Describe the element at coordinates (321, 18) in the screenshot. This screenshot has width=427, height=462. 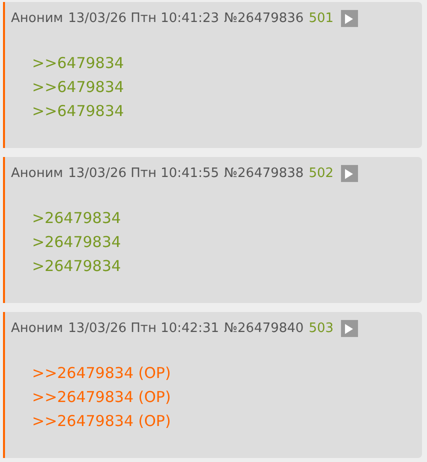
I see `post-index: 501` at that location.